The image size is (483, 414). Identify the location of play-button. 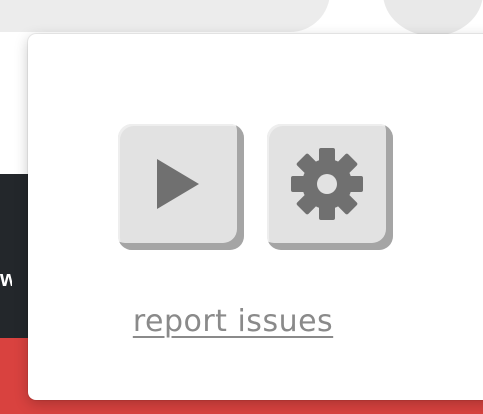
(181, 187).